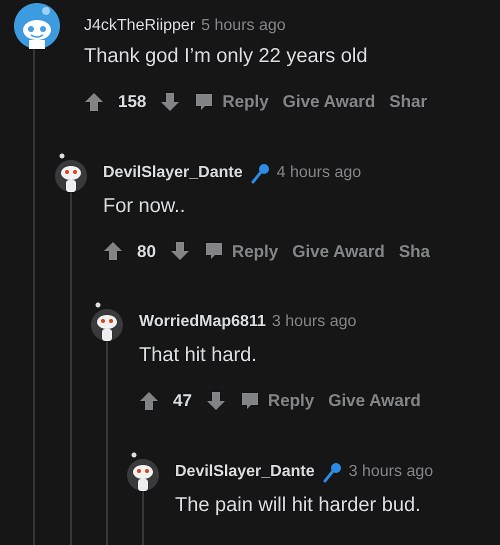  Describe the element at coordinates (414, 251) in the screenshot. I see `action-button: Sha` at that location.